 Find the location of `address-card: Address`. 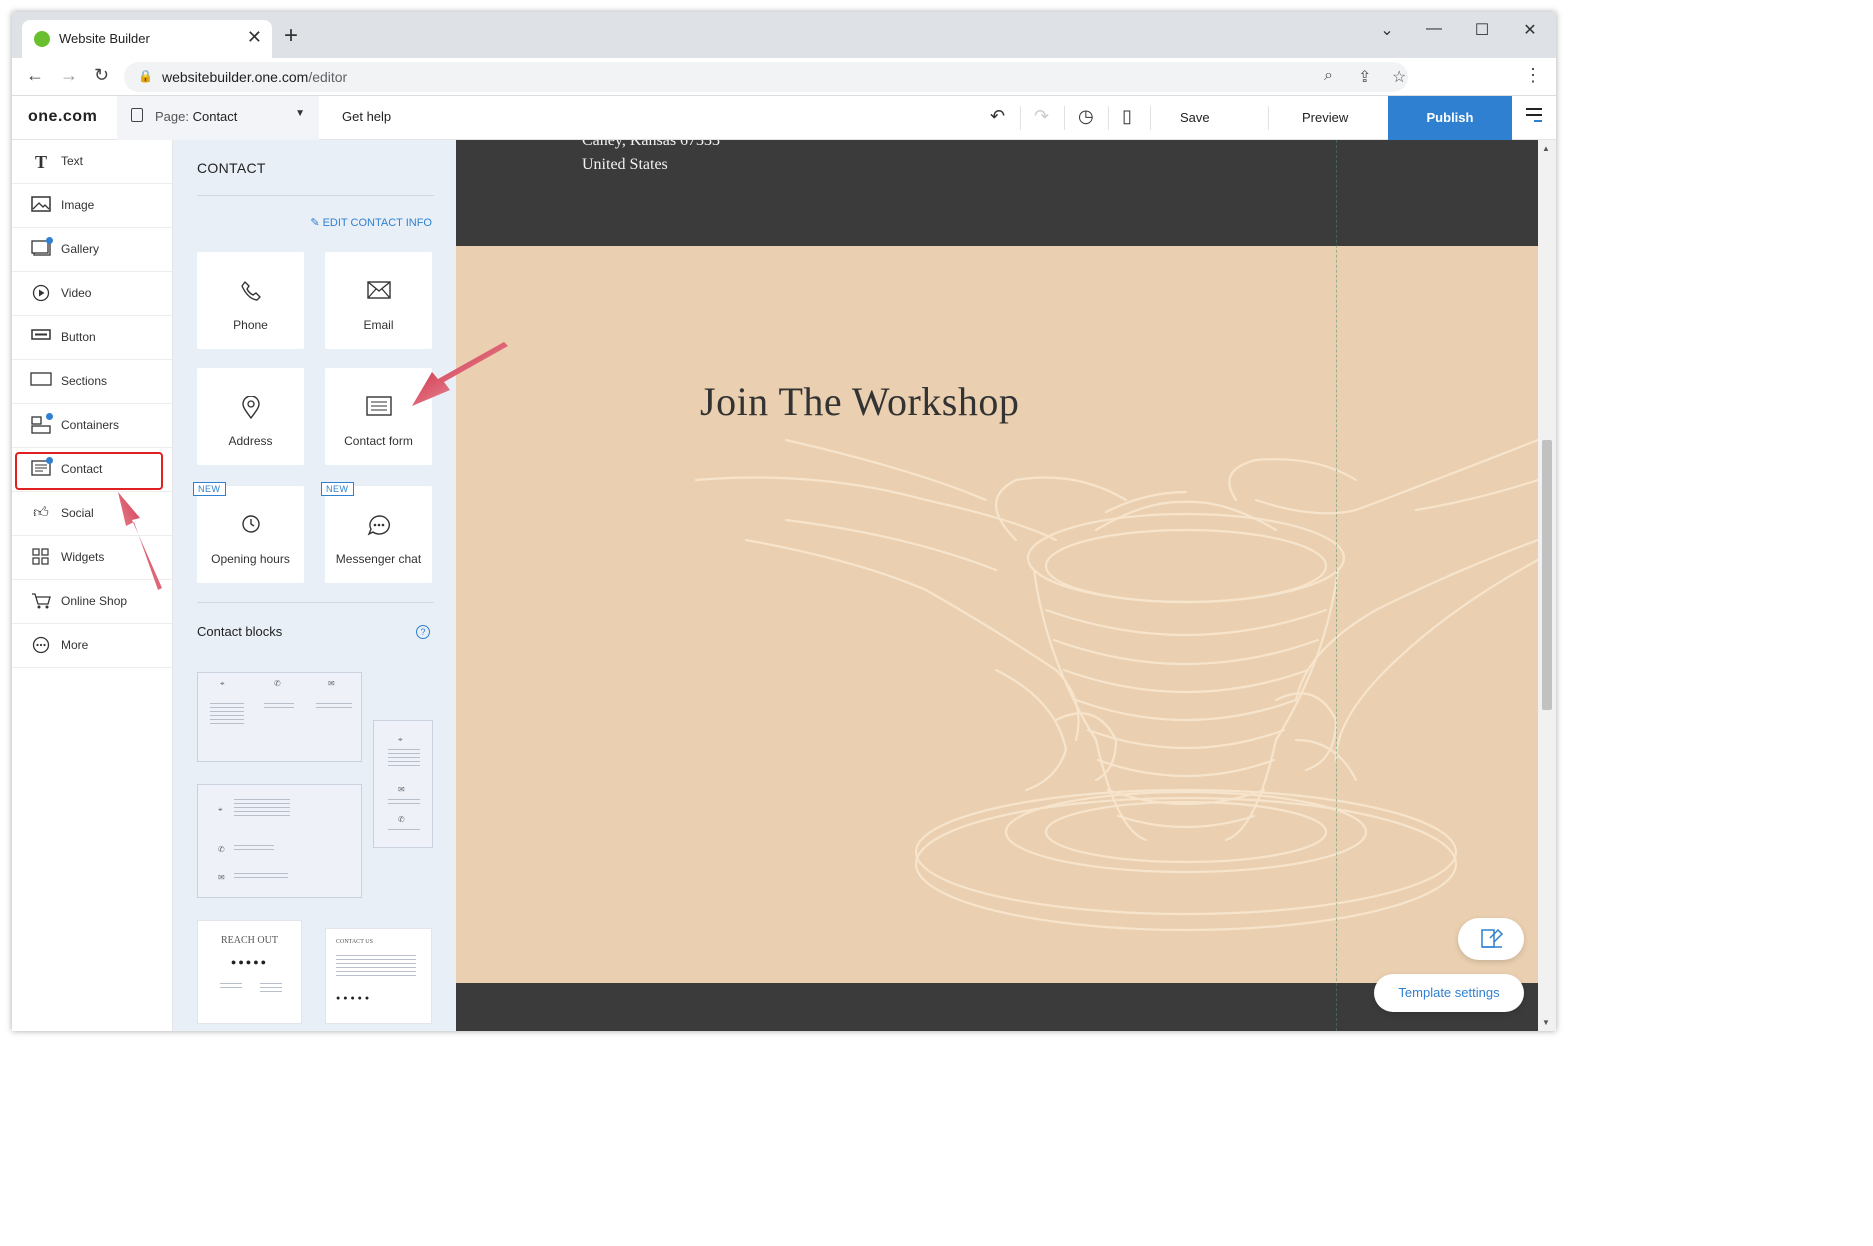

address-card: Address is located at coordinates (250, 416).